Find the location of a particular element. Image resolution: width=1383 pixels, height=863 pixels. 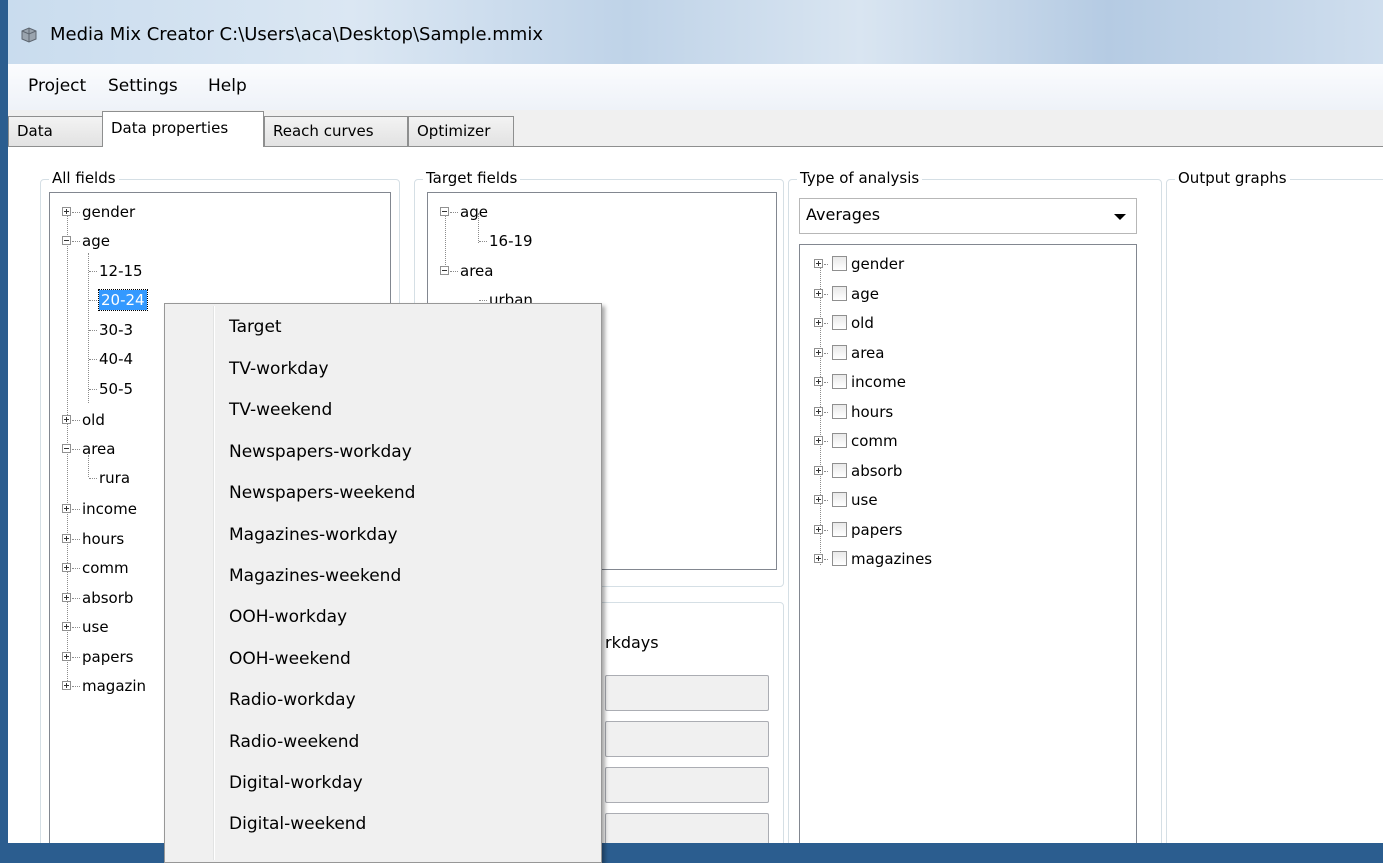

analysis-item-magazines: magazines is located at coordinates (873, 559).